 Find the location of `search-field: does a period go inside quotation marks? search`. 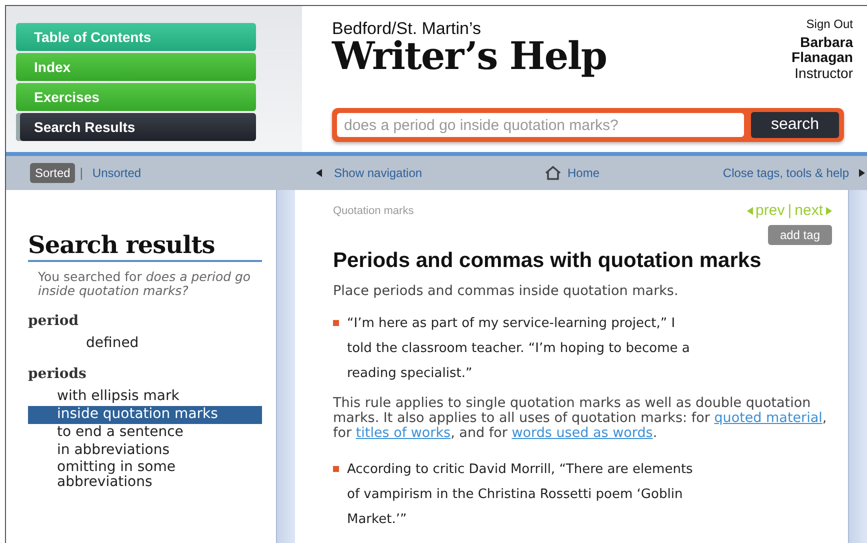

search-field: does a period go inside quotation marks? search is located at coordinates (588, 125).